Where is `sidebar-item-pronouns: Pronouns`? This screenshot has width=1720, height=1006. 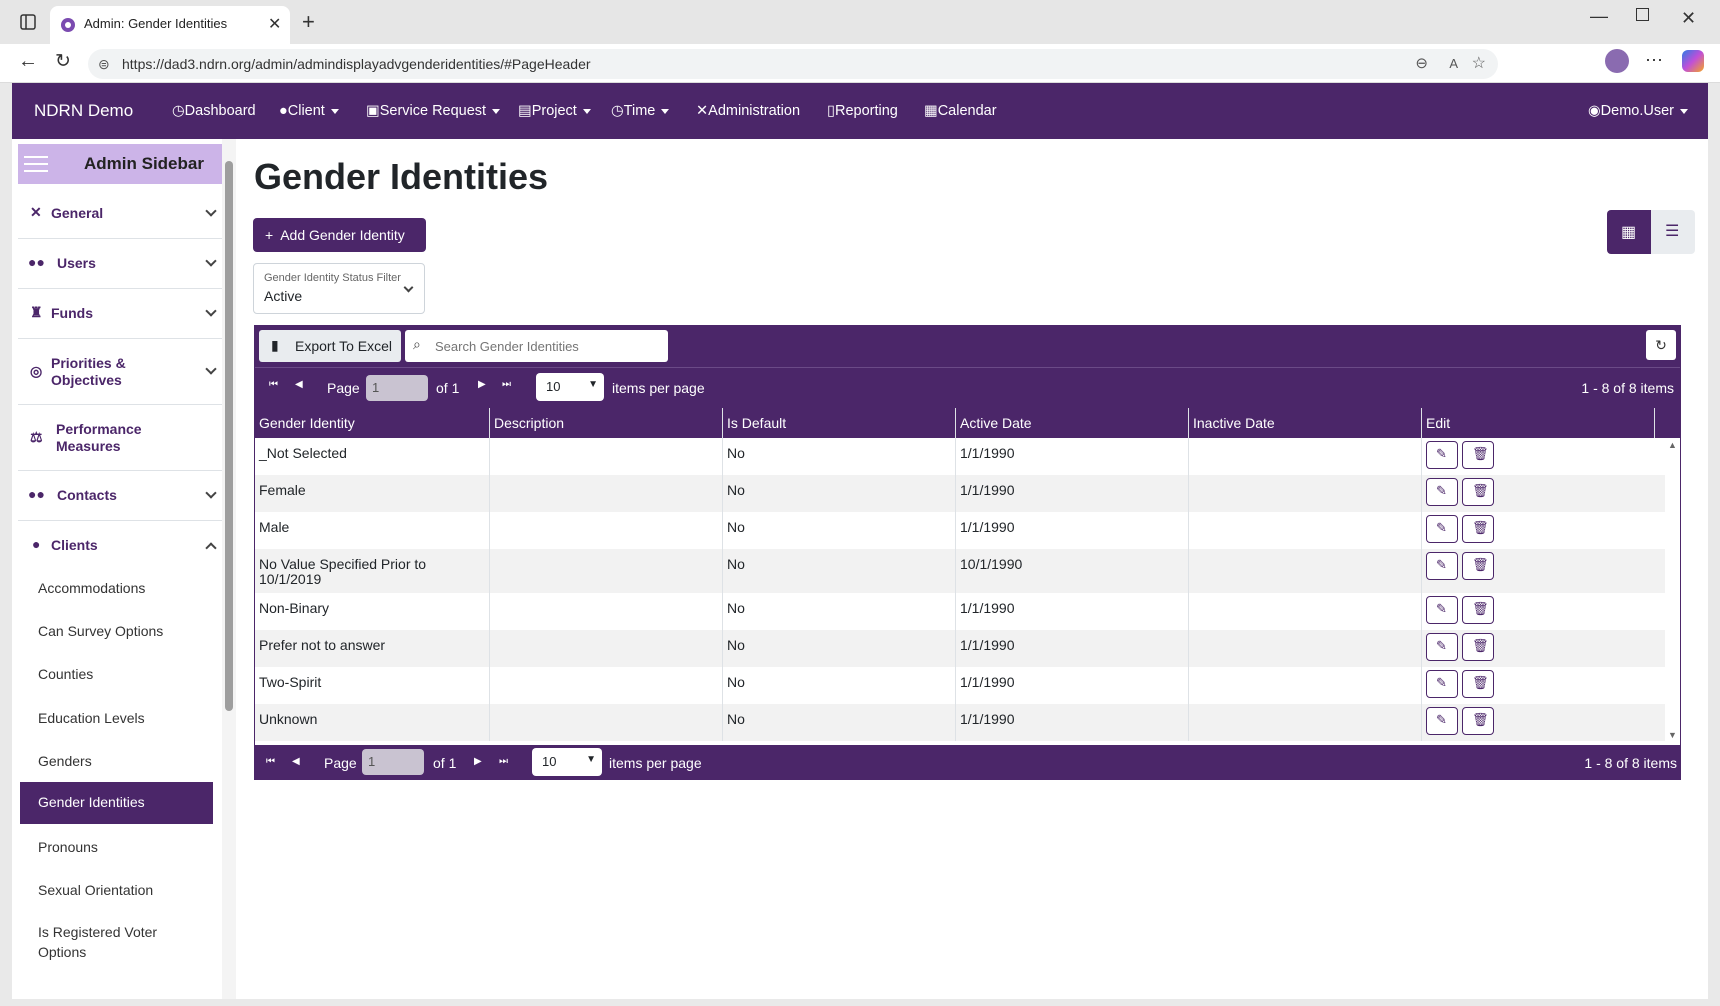
sidebar-item-pronouns: Pronouns is located at coordinates (68, 847).